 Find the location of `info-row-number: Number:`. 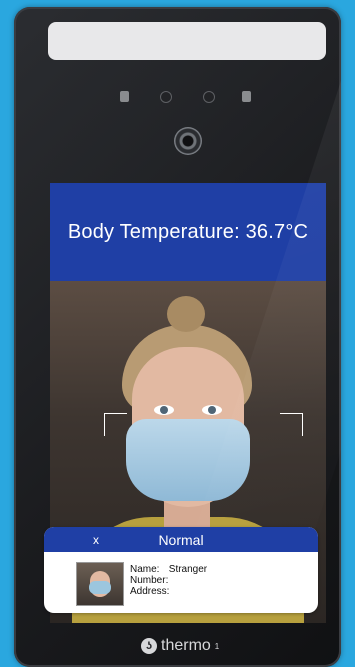

info-row-number: Number: is located at coordinates (168, 580).